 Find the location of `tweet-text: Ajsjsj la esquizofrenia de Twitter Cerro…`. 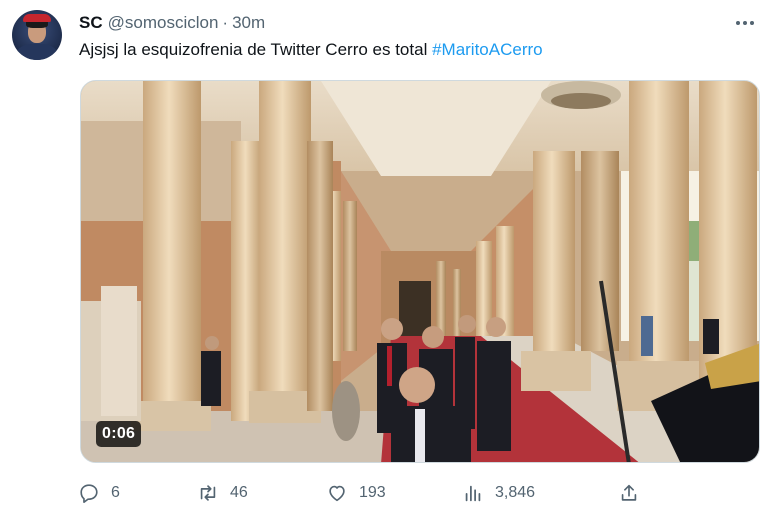

tweet-text: Ajsjsj la esquizofrenia de Twitter Cerro… is located at coordinates (311, 50).